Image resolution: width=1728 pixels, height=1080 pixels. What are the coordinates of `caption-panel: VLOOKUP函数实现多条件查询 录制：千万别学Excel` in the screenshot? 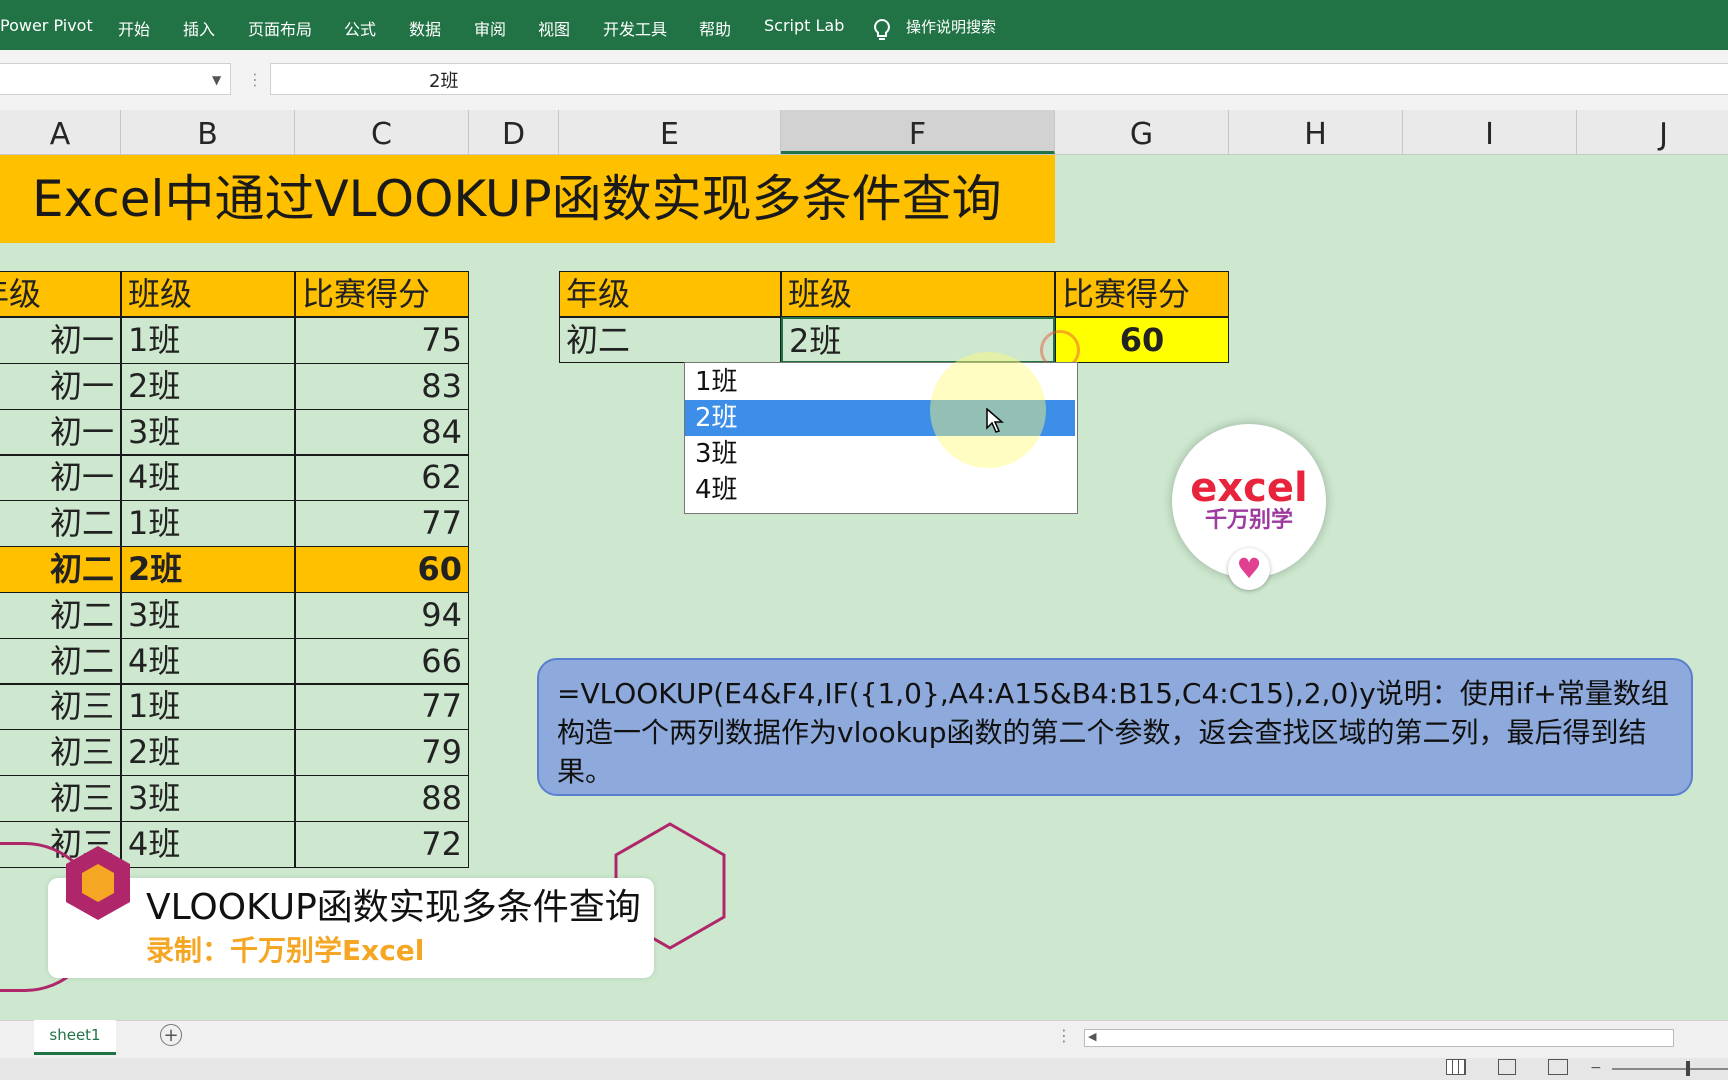 It's located at (351, 928).